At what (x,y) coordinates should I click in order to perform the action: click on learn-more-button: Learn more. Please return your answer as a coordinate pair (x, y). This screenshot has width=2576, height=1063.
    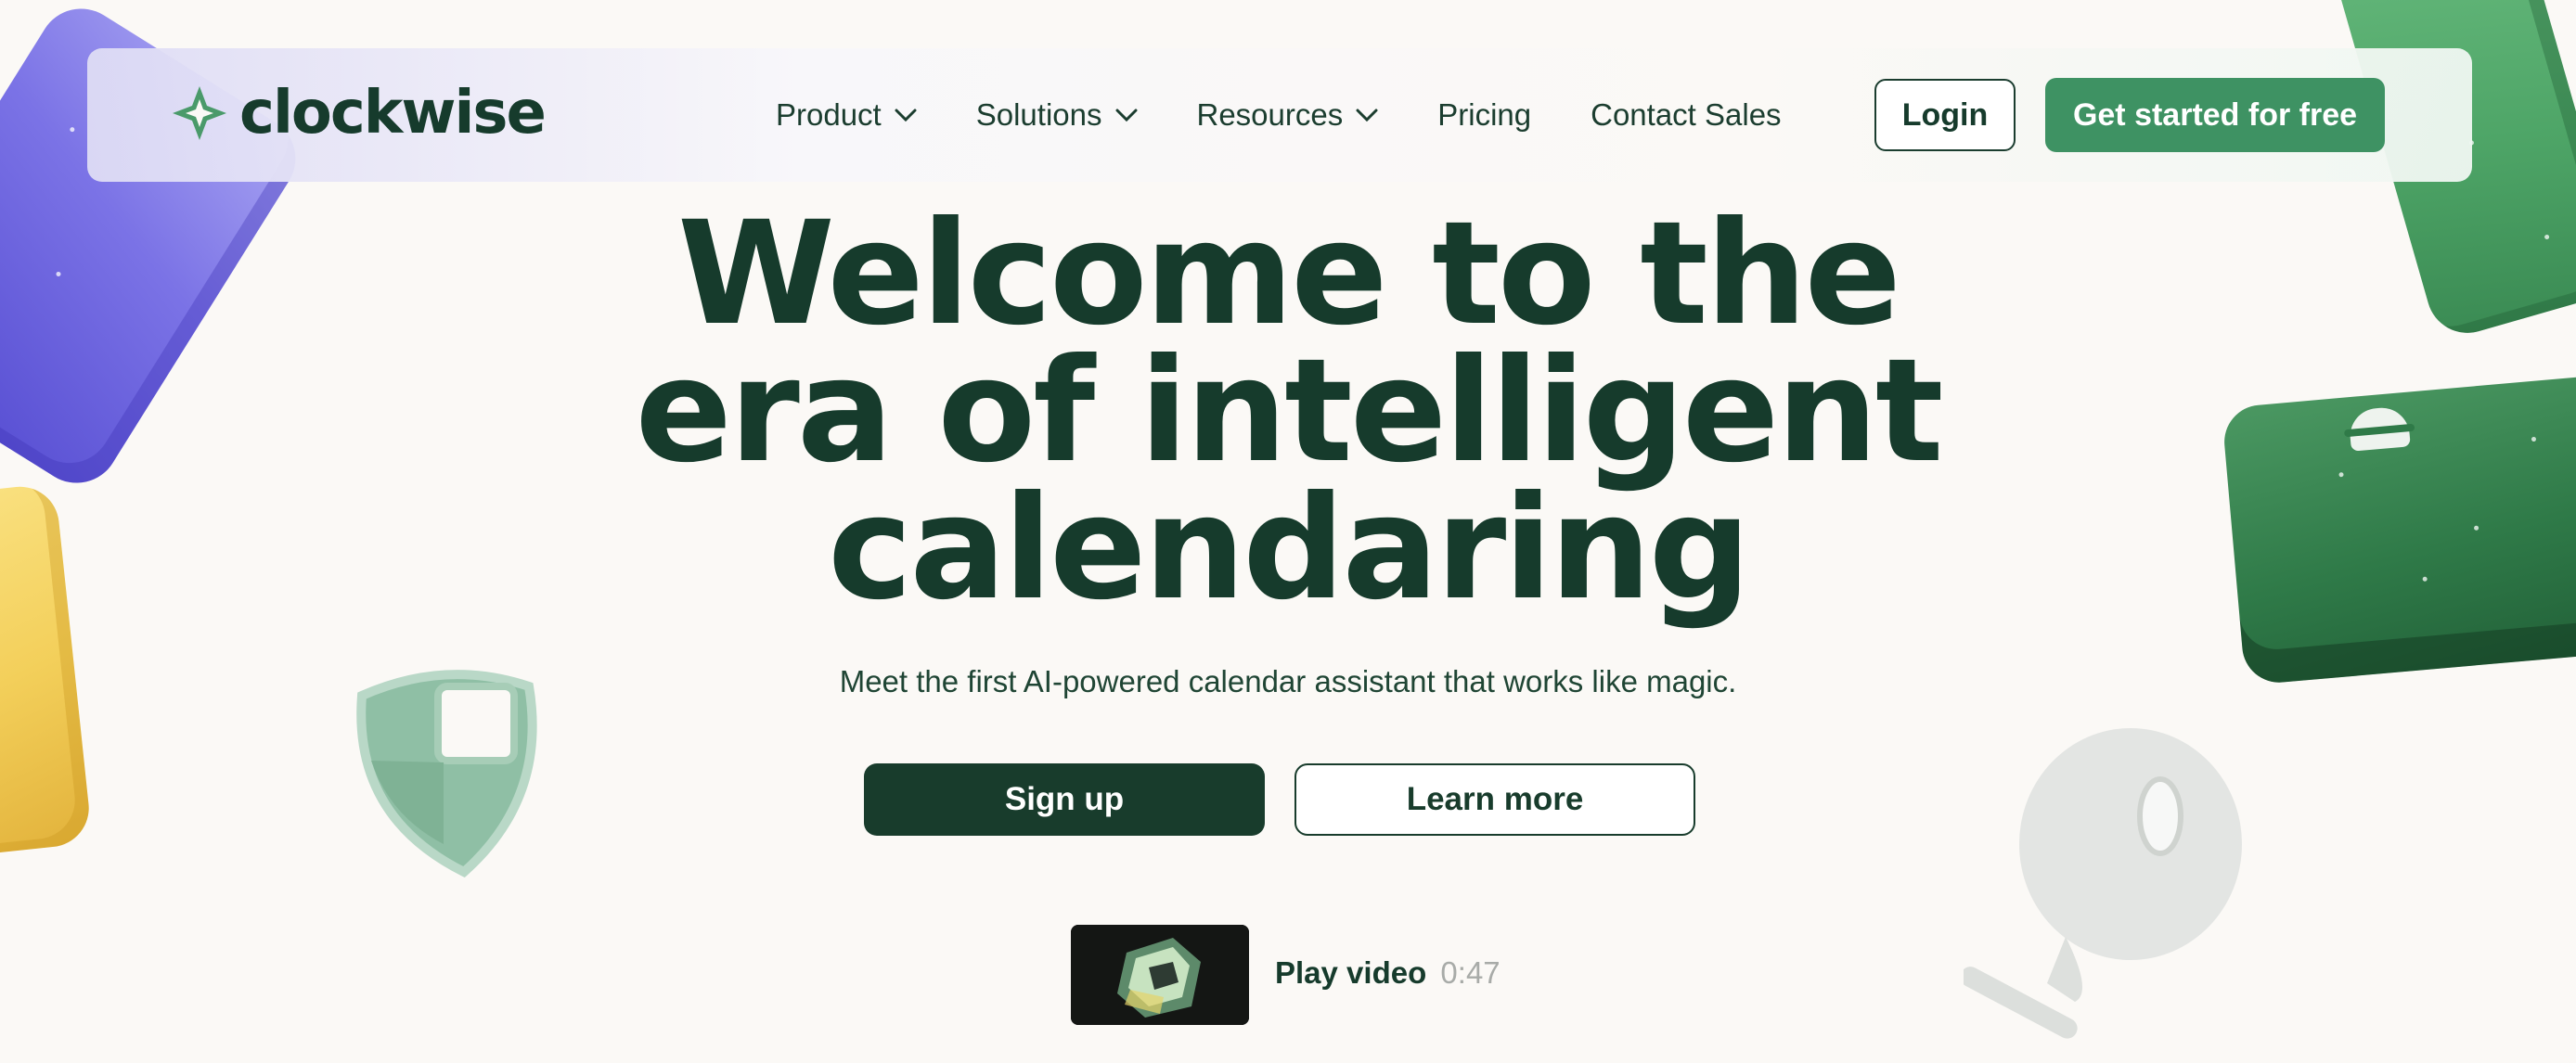
    Looking at the image, I should click on (1494, 799).